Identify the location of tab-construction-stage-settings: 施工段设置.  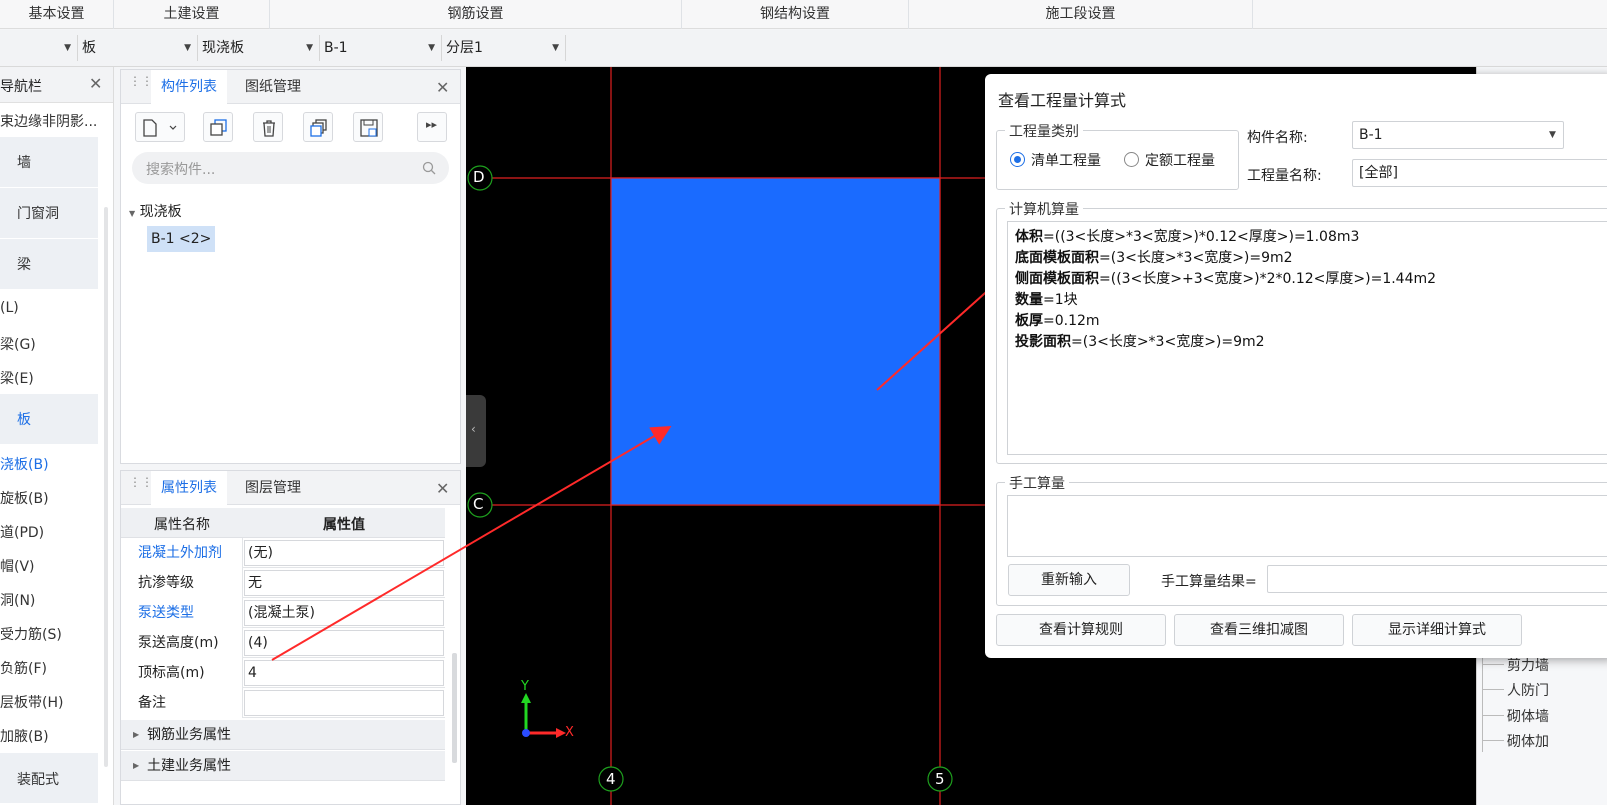
(1081, 14).